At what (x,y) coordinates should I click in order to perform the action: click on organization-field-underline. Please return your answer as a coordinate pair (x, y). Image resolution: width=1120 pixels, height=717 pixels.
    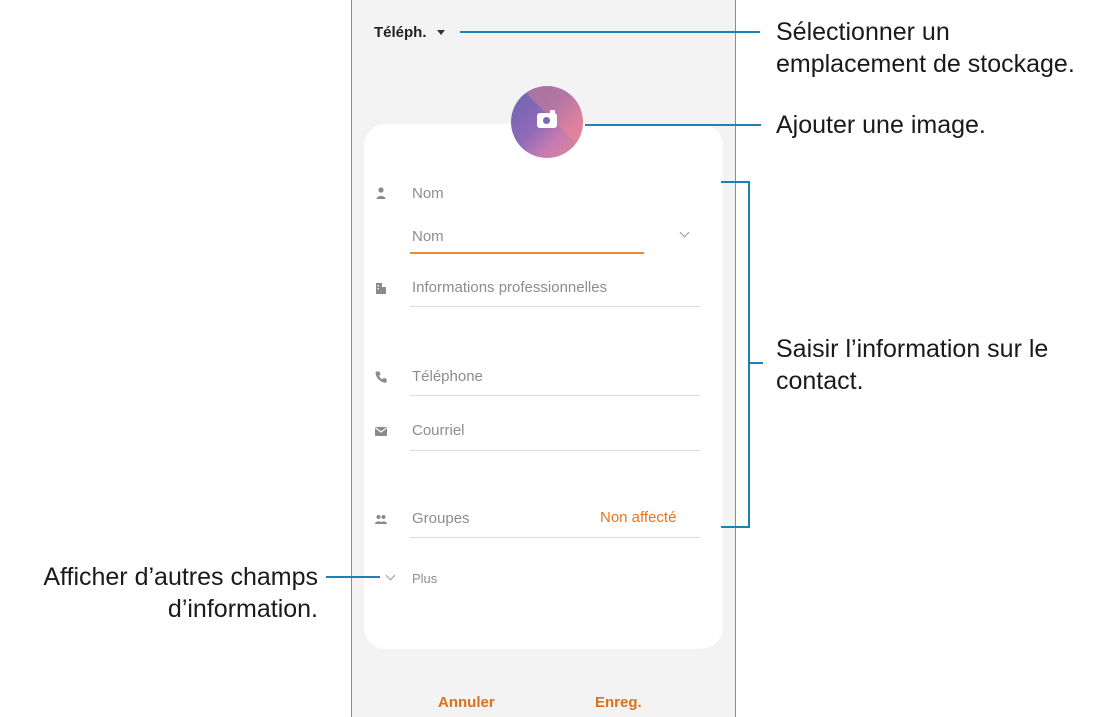
    Looking at the image, I should click on (555, 306).